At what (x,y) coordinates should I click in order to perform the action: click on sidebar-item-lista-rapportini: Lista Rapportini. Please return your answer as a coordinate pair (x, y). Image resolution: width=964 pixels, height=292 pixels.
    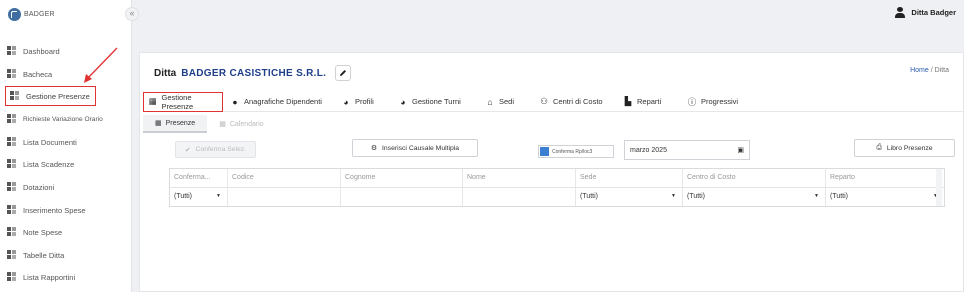
    Looking at the image, I should click on (67, 277).